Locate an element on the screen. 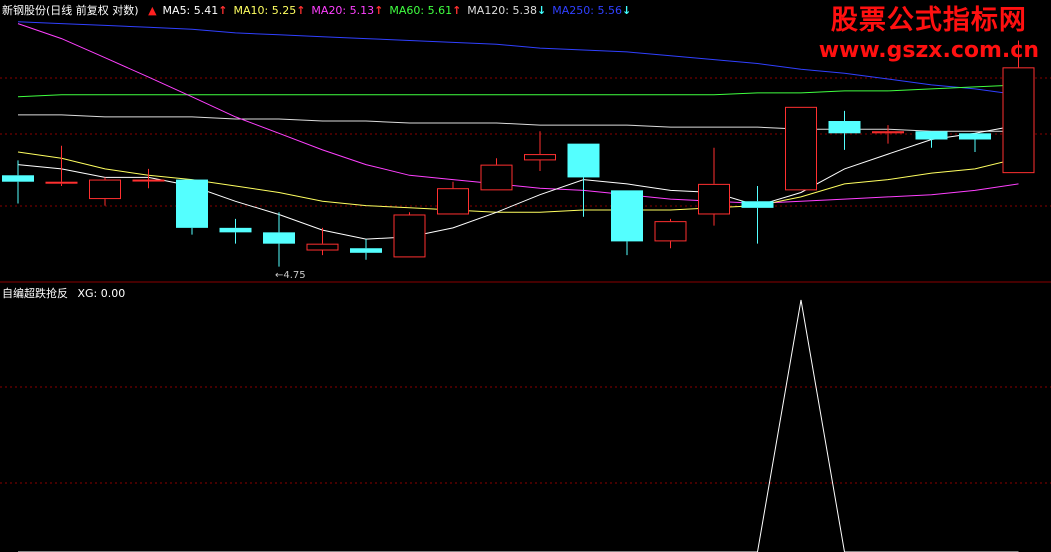  indicator-value-label: XG: is located at coordinates (87, 293).